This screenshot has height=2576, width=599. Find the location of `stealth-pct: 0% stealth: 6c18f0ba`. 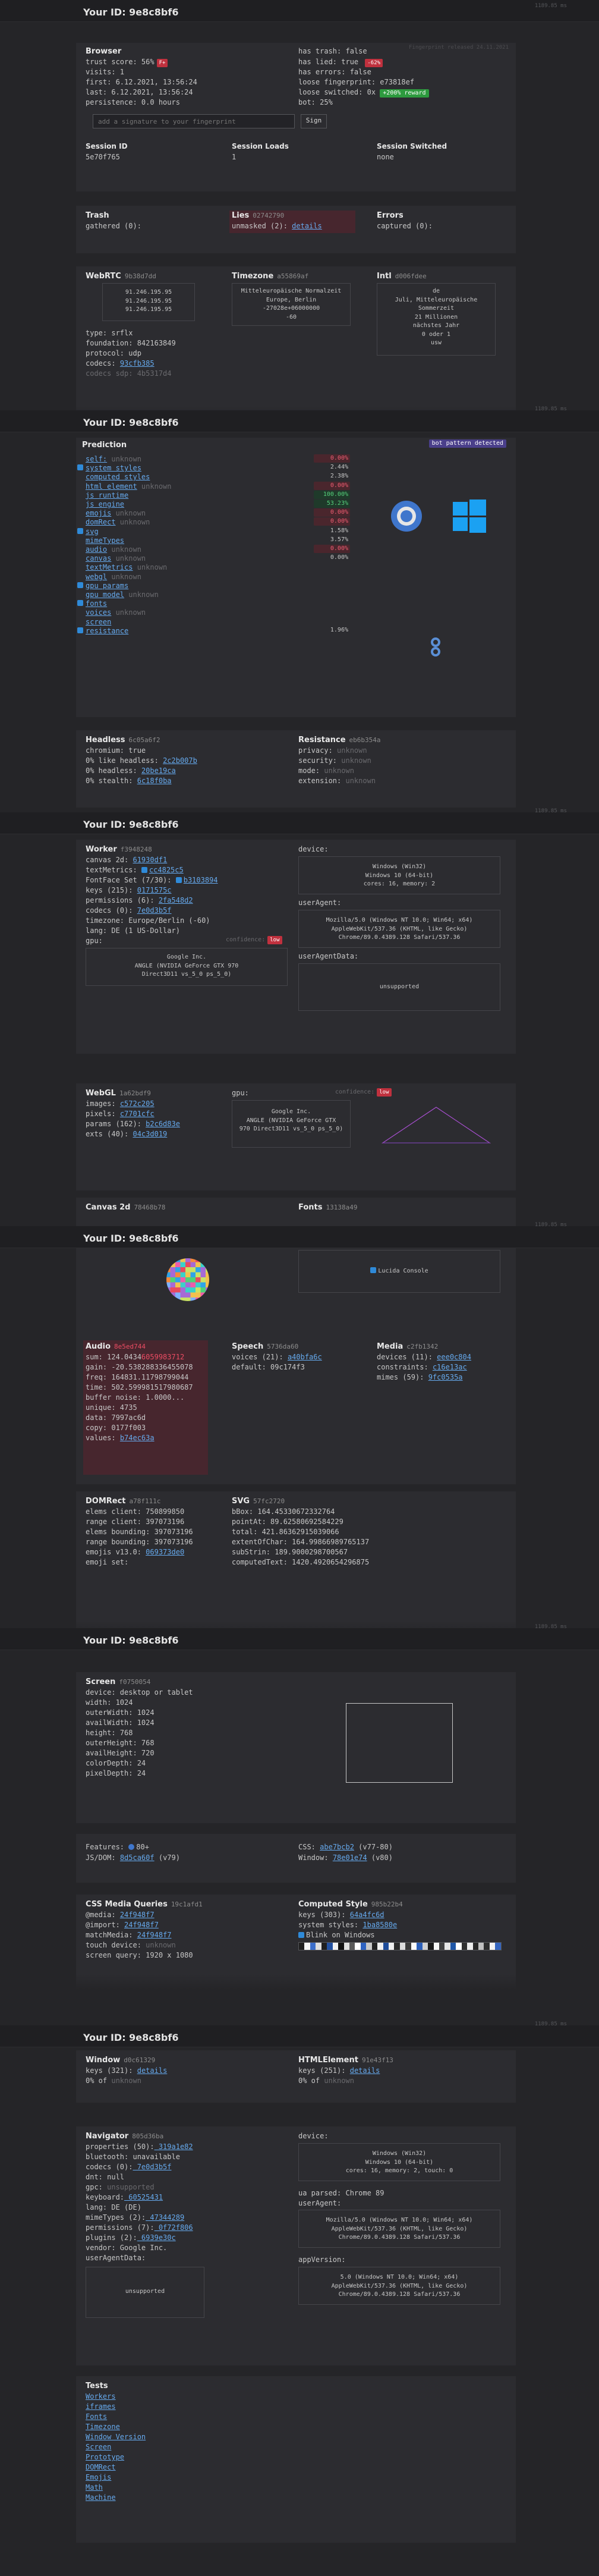

stealth-pct: 0% stealth: 6c18f0ba is located at coordinates (129, 781).